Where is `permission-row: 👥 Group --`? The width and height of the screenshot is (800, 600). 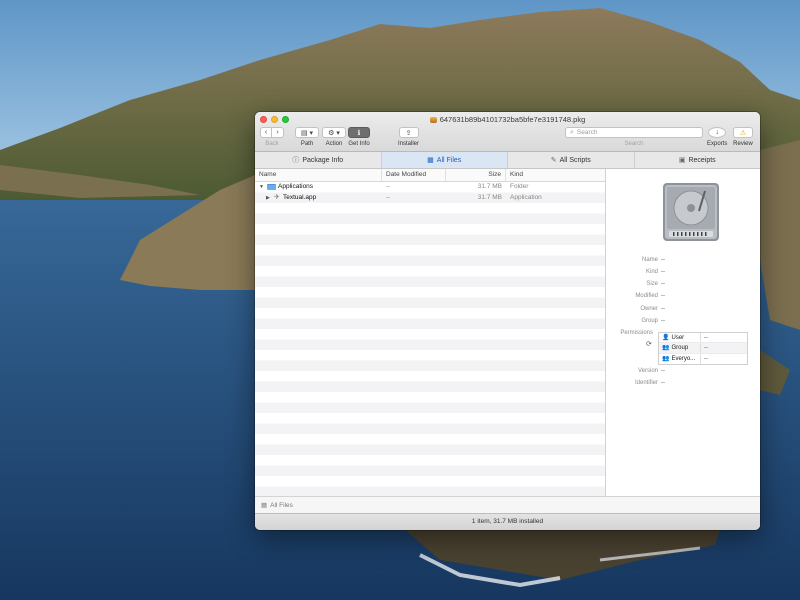
permission-row: 👥 Group -- is located at coordinates (703, 348).